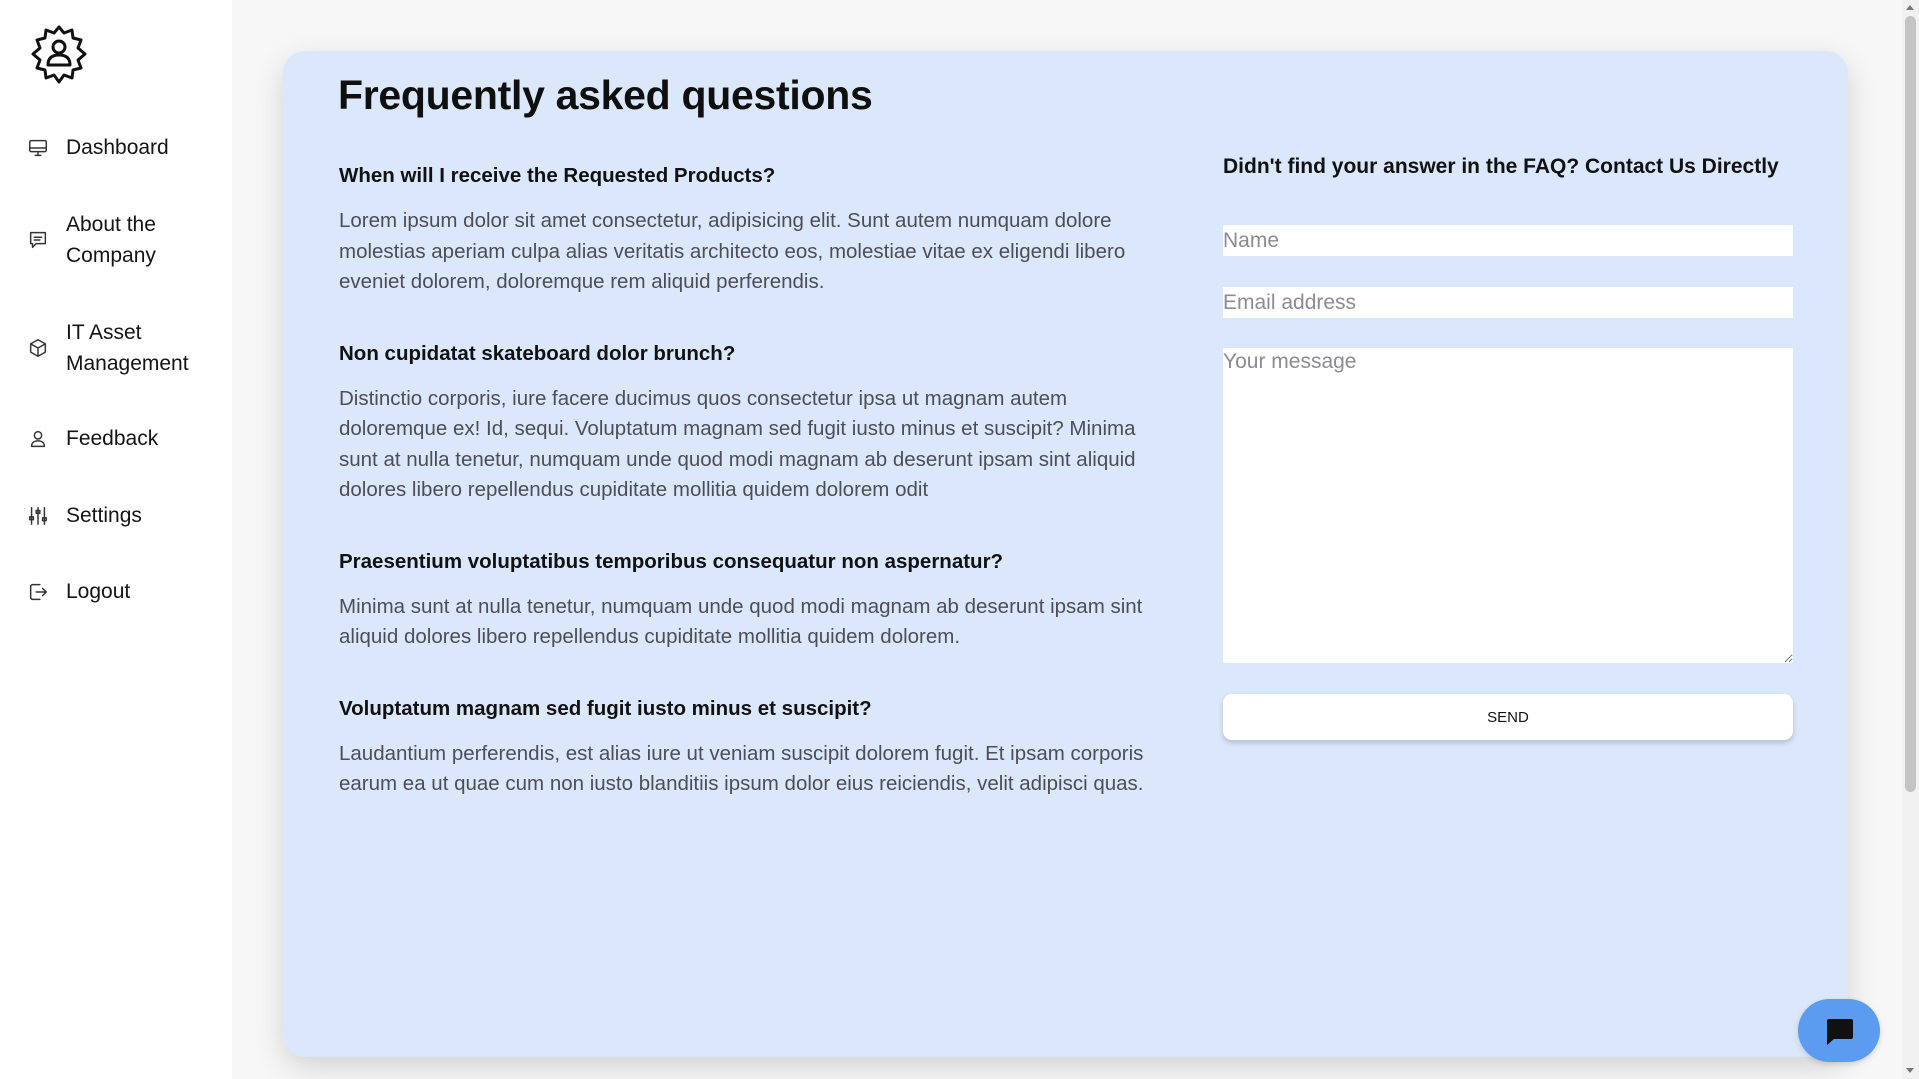 The height and width of the screenshot is (1079, 1919). I want to click on email-field, so click(1508, 302).